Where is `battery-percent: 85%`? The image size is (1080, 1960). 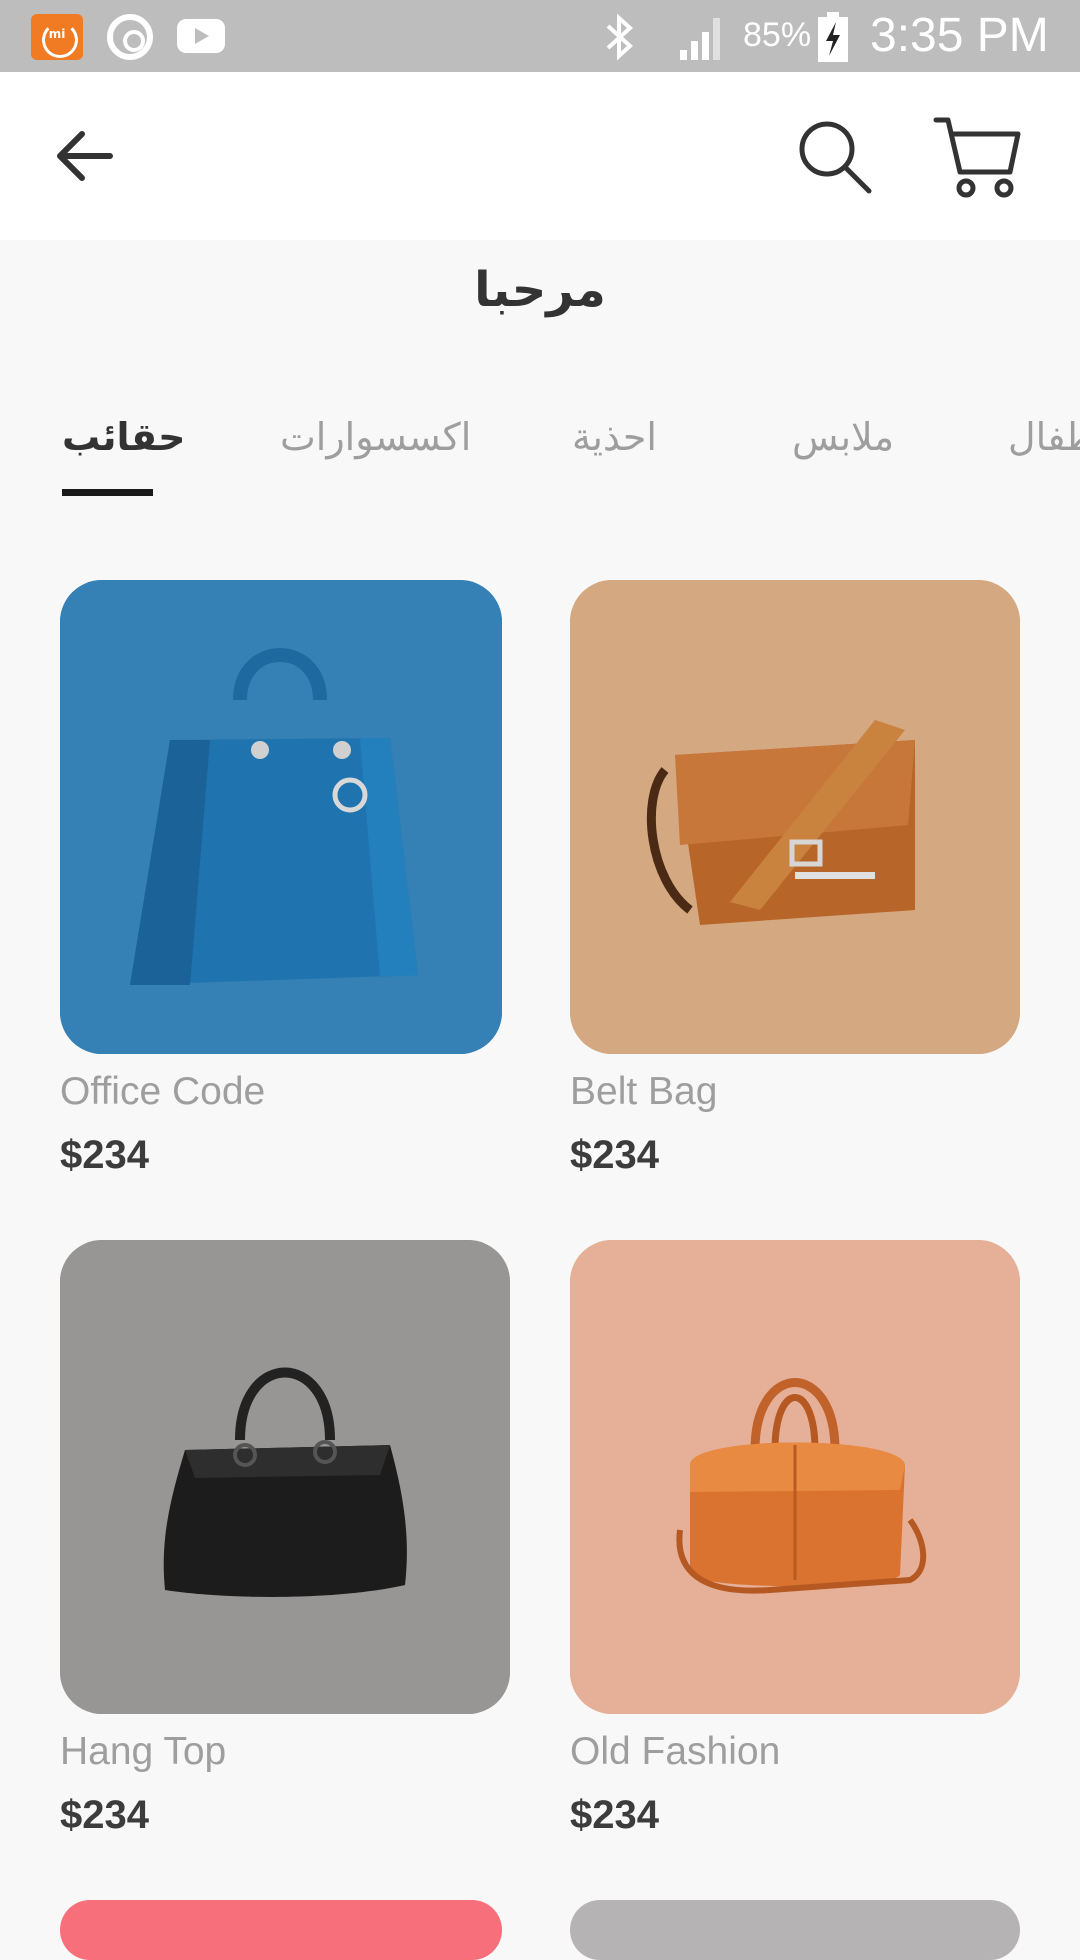 battery-percent: 85% is located at coordinates (777, 35).